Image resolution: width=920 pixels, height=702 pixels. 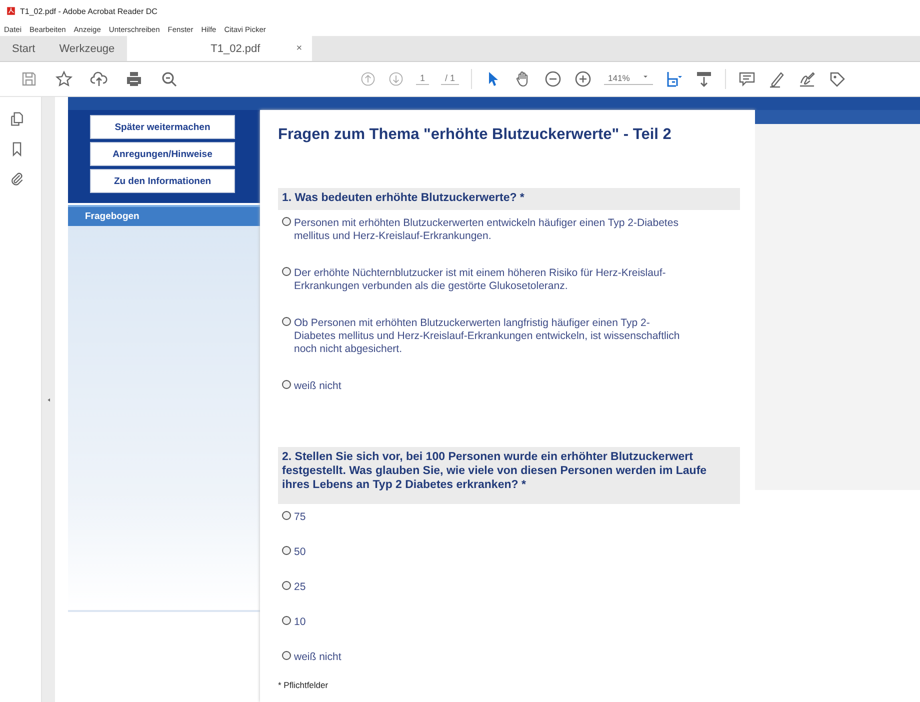 I want to click on question-heading: 1. Was bedeuten erhöhte Blutzuckerwerte? *, so click(x=509, y=199).